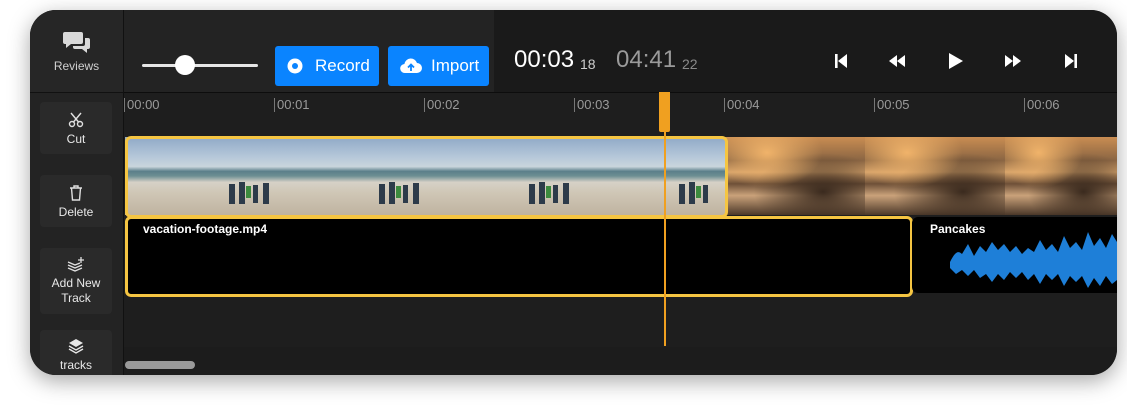  I want to click on total-frames: 22, so click(690, 64).